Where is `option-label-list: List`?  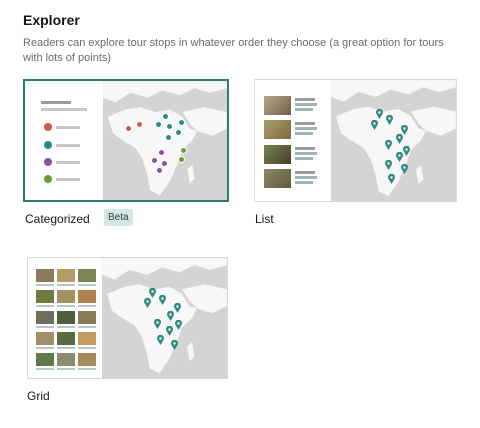 option-label-list: List is located at coordinates (264, 219).